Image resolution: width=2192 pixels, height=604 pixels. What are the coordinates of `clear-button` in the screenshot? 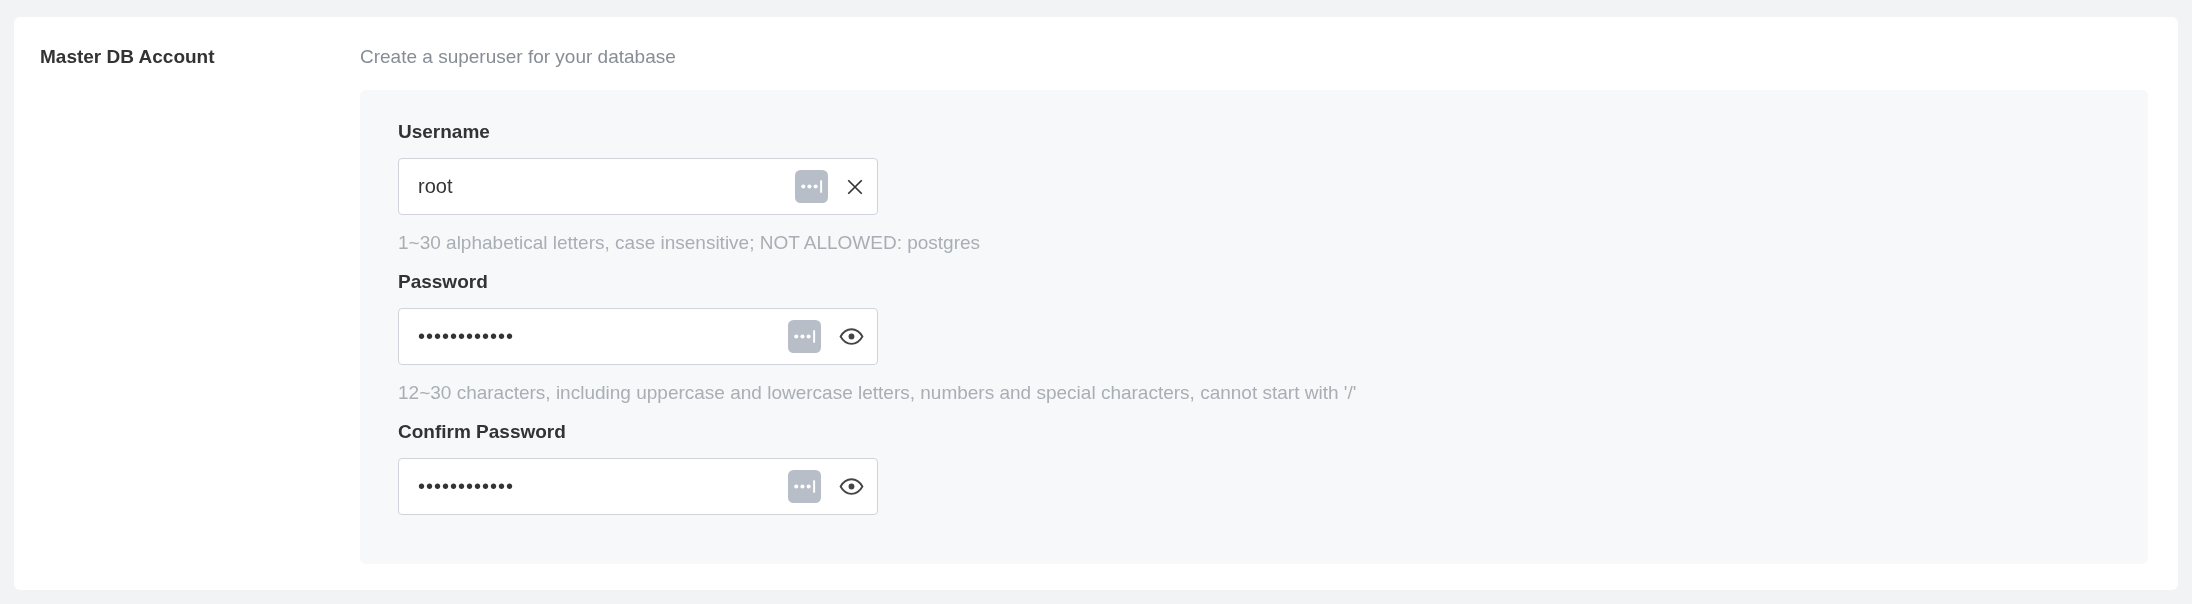 It's located at (855, 186).